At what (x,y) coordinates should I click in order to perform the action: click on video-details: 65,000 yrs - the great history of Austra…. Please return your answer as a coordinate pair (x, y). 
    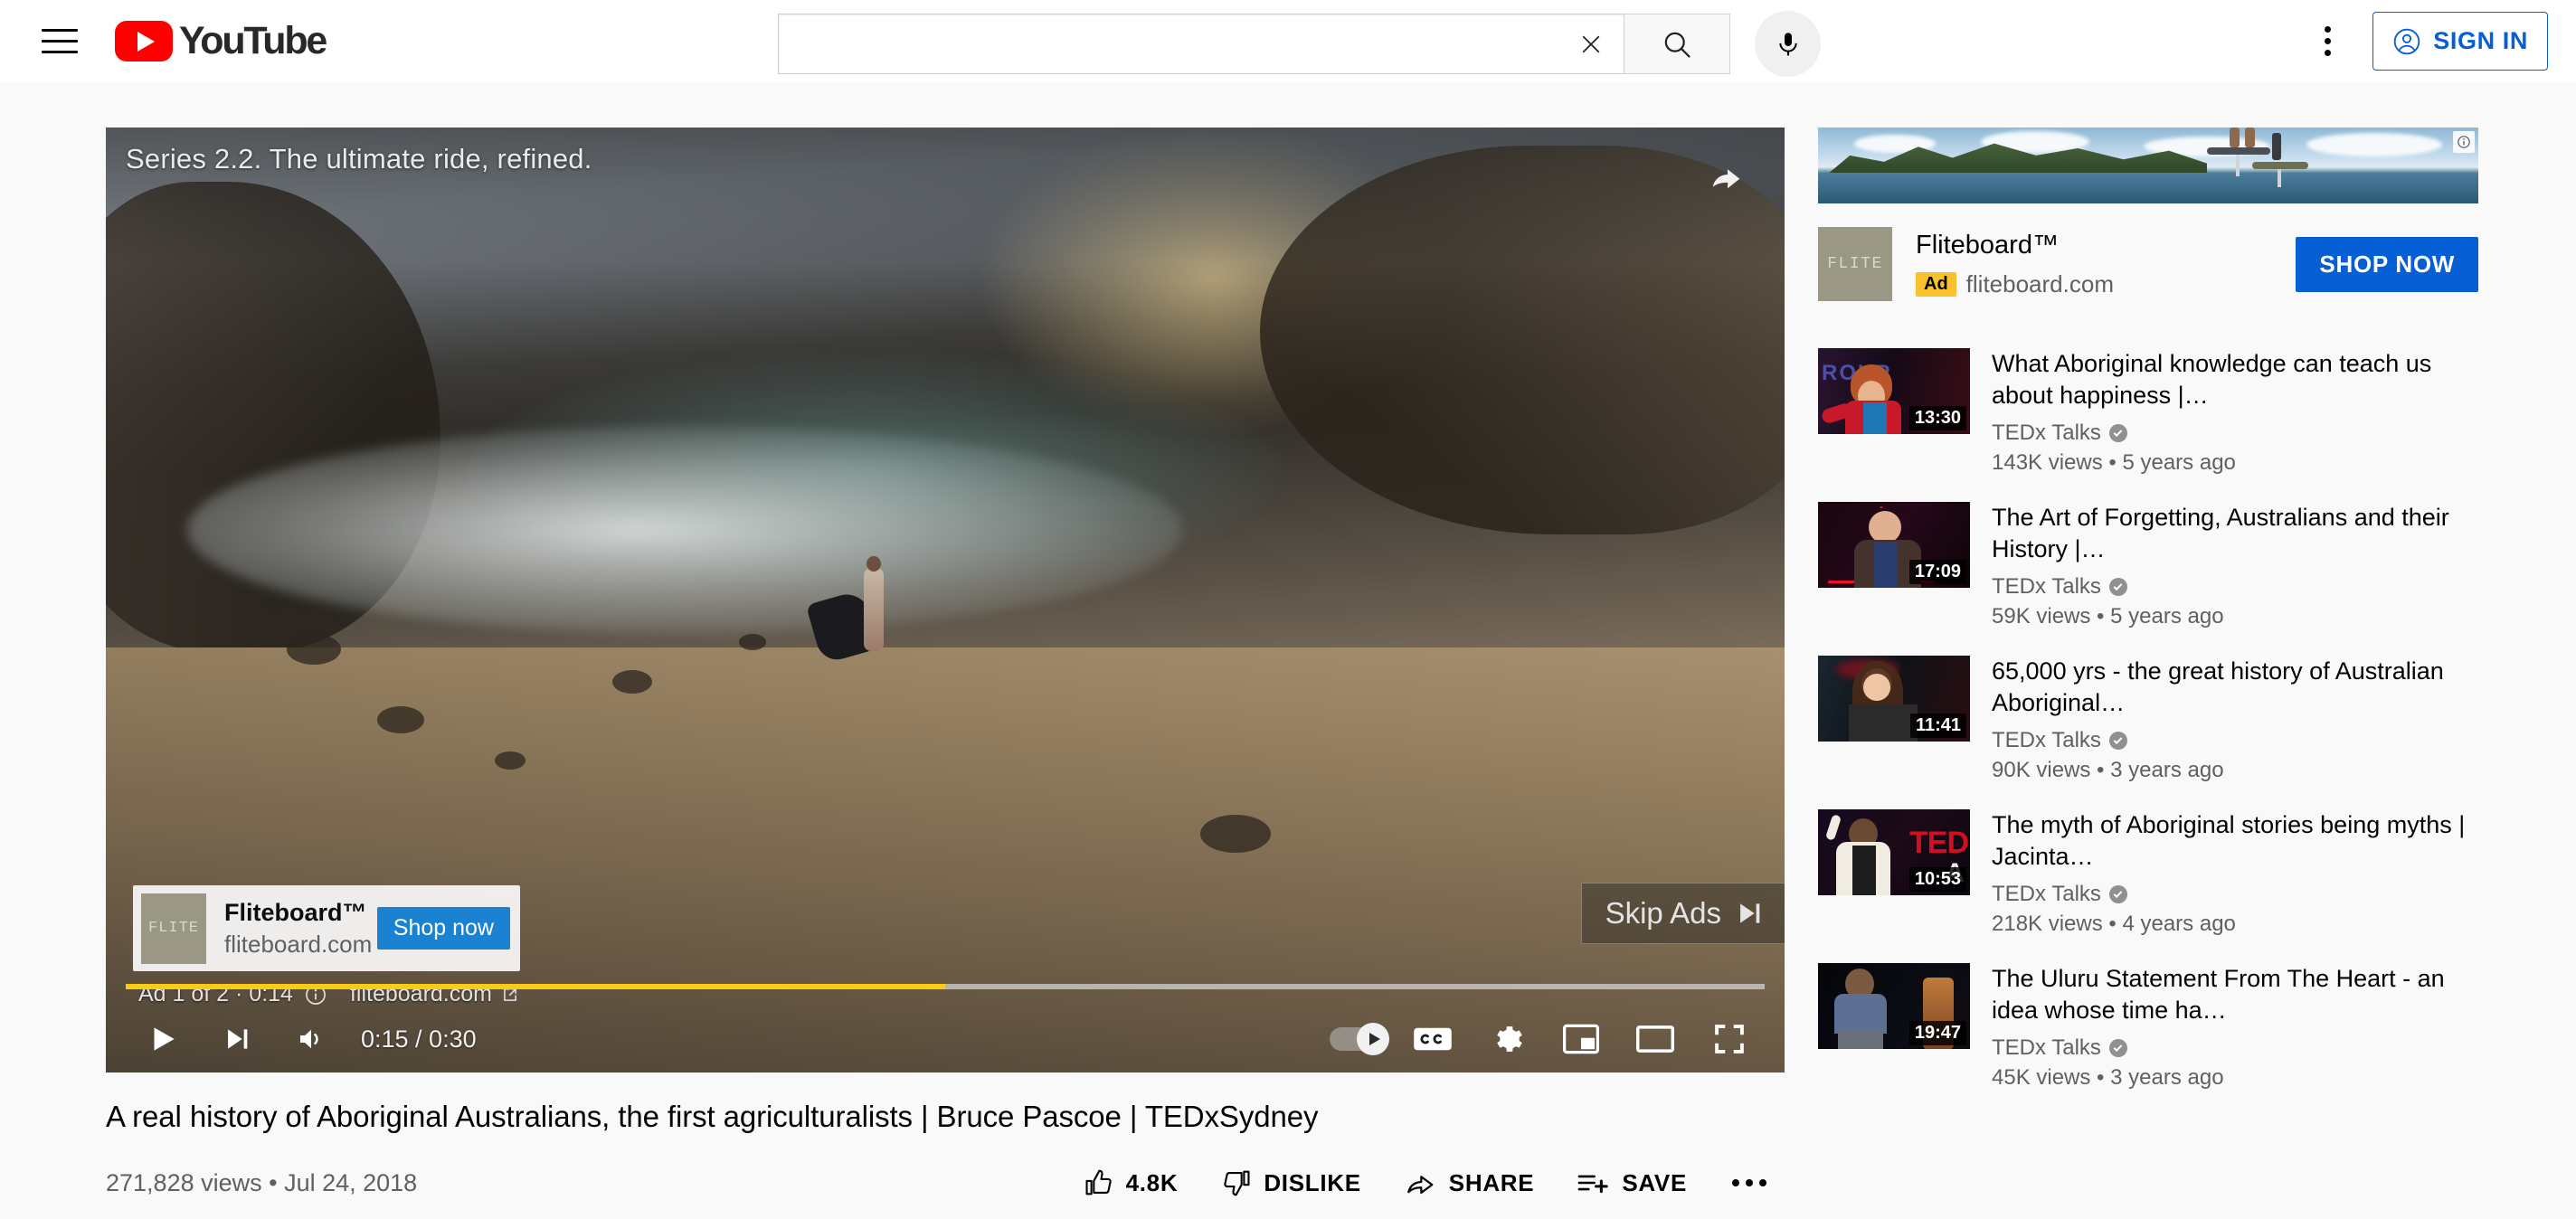
    Looking at the image, I should click on (2235, 719).